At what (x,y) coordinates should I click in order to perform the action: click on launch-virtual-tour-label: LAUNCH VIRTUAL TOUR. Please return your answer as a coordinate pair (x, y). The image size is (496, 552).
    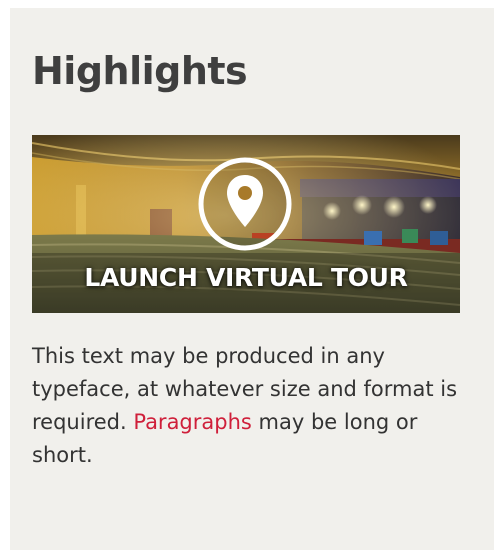
    Looking at the image, I should click on (246, 277).